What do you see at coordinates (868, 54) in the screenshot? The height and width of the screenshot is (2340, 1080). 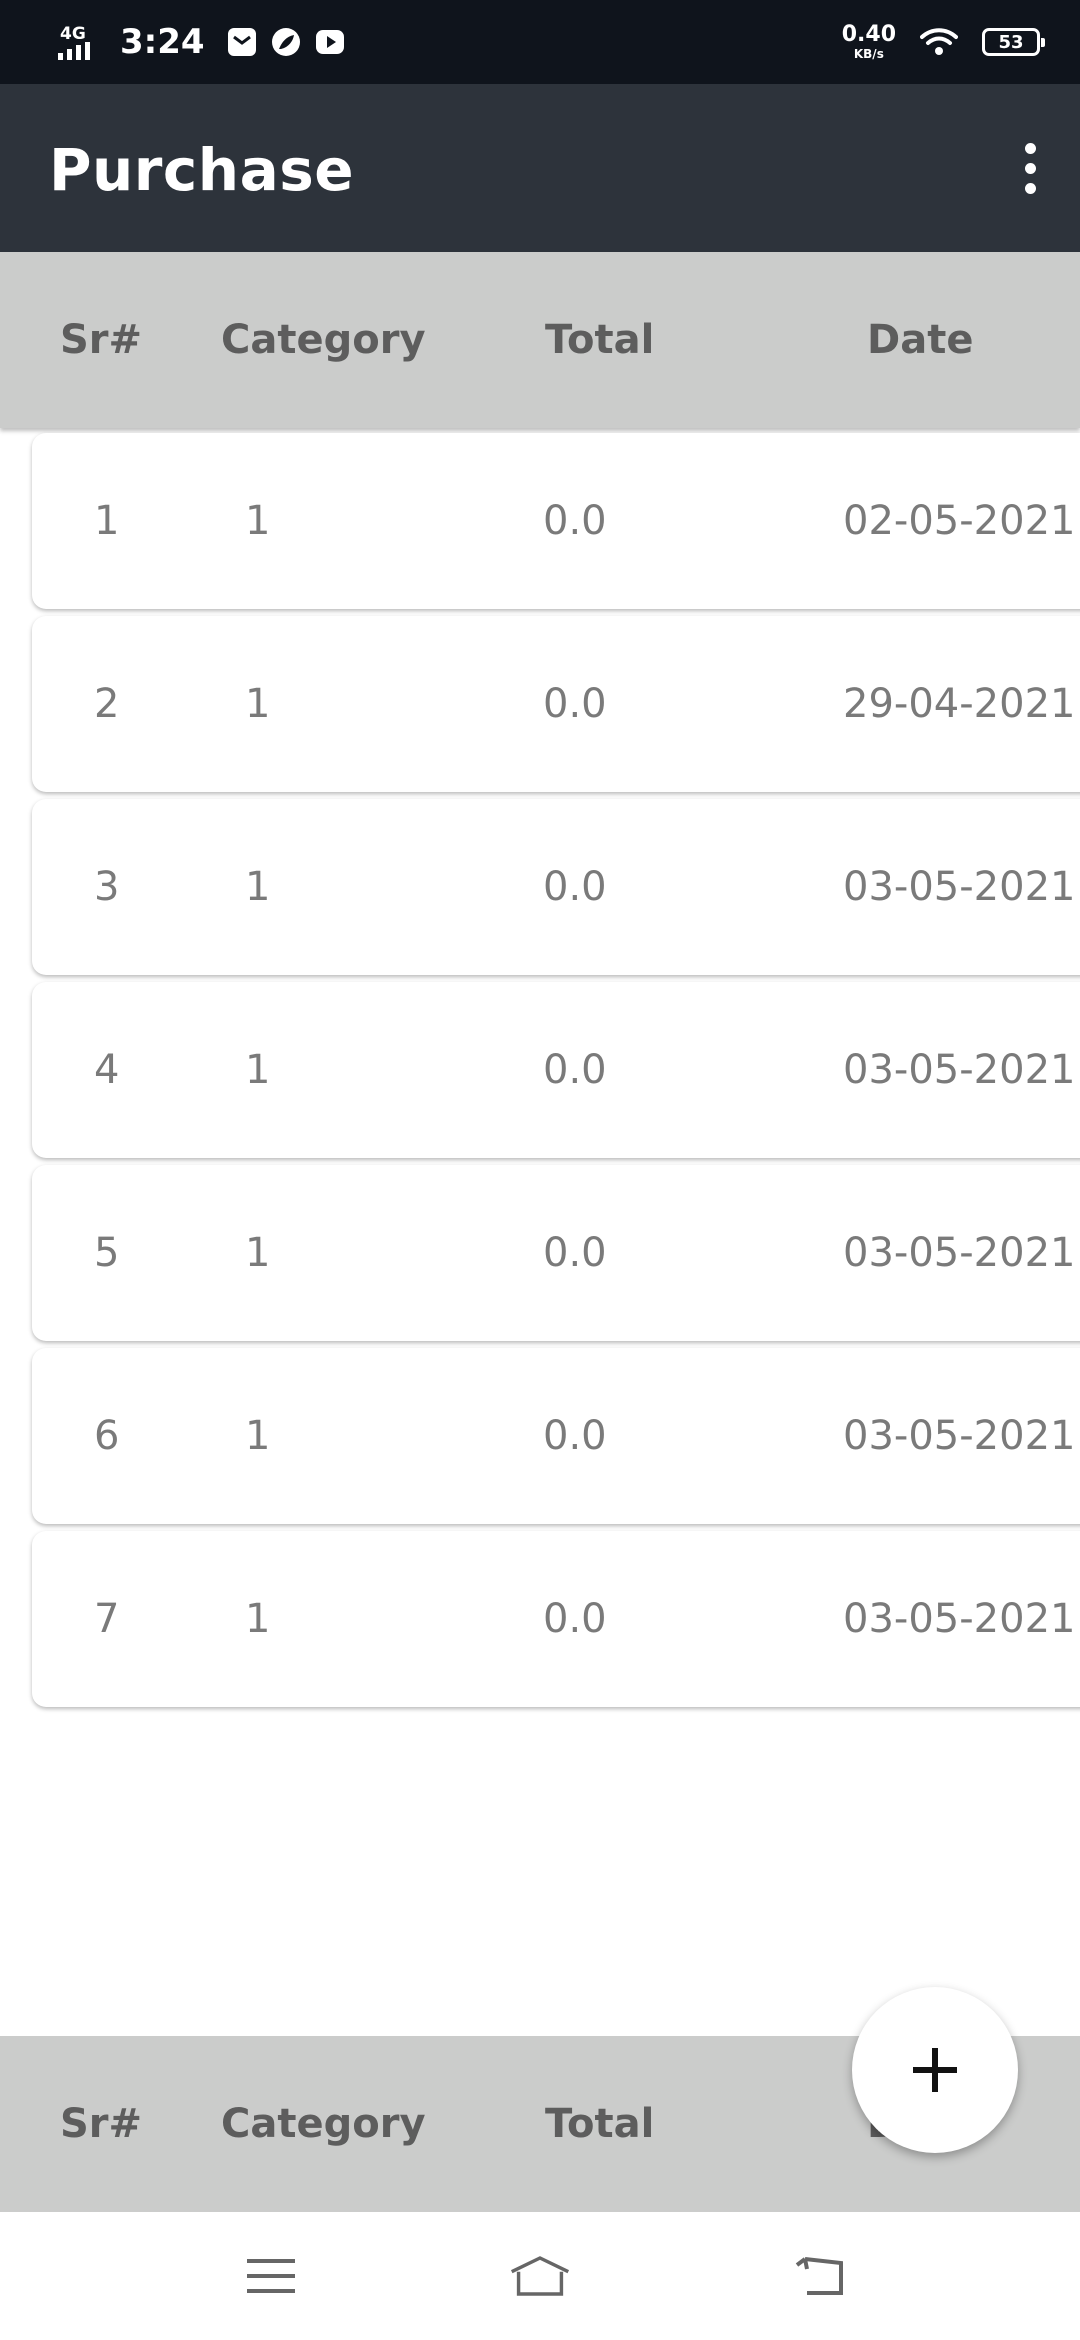 I see `speed-unit: KB/s` at bounding box center [868, 54].